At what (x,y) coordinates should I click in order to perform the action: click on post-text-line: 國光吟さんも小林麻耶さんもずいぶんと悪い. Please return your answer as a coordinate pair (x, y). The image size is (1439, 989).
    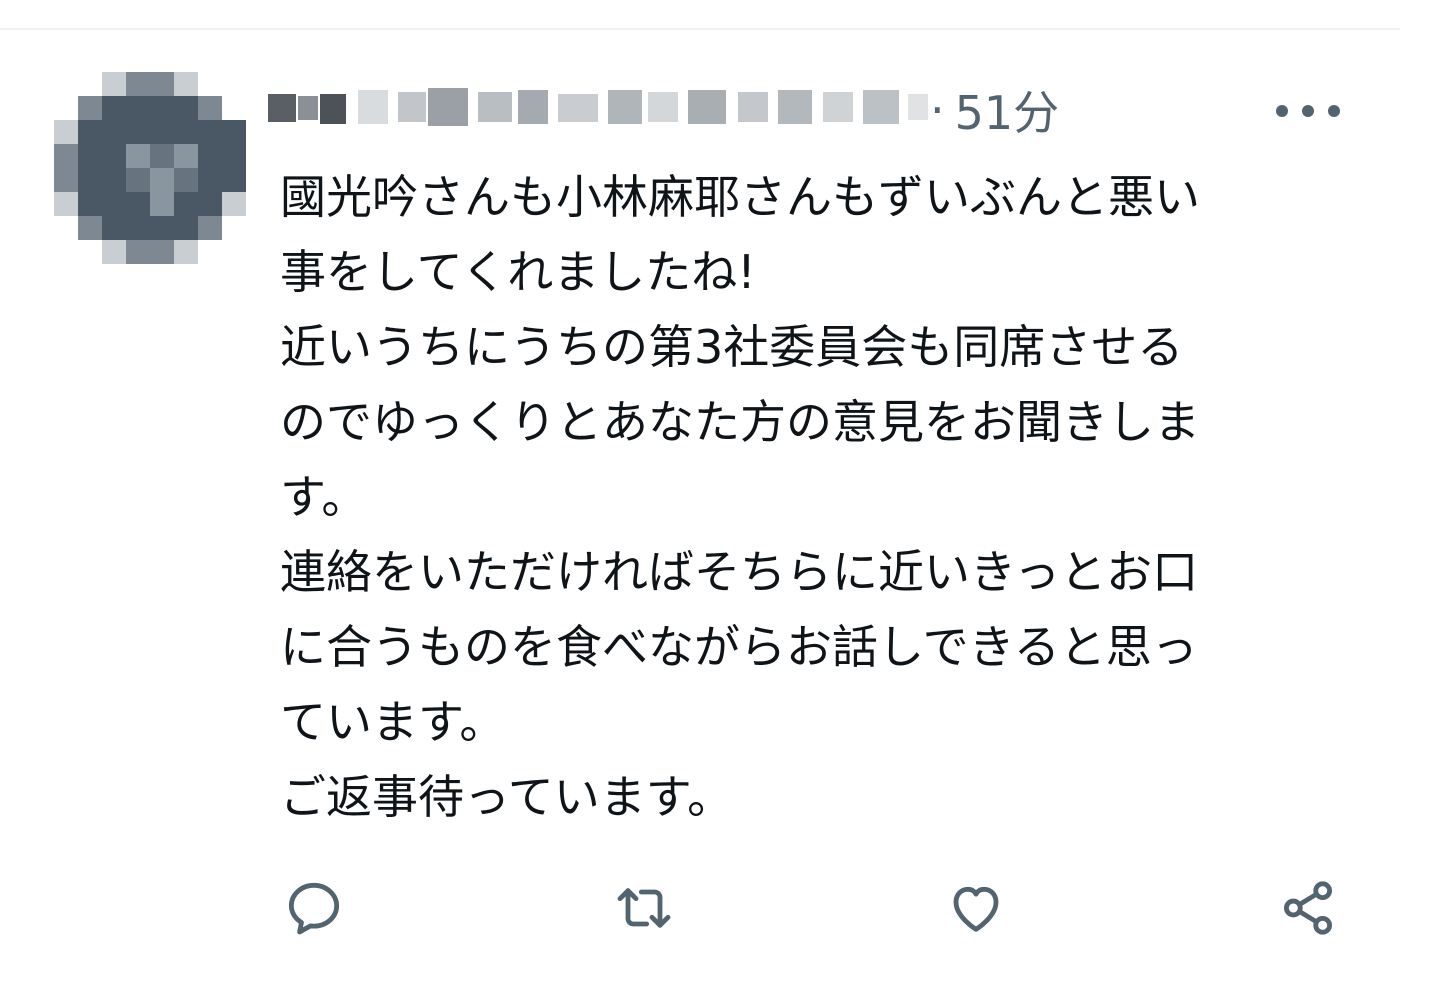
    Looking at the image, I should click on (740, 197).